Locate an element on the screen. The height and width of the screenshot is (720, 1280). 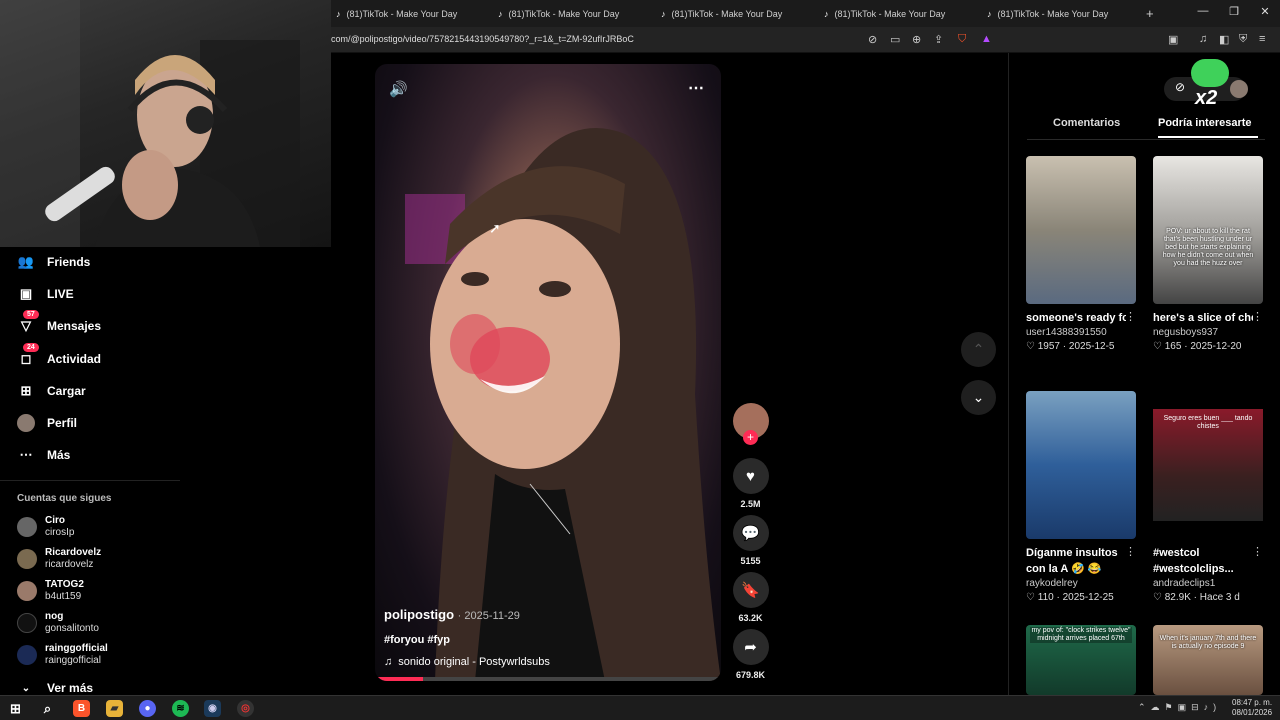
save-button: 🔖 63.2K is located at coordinates (750, 597).